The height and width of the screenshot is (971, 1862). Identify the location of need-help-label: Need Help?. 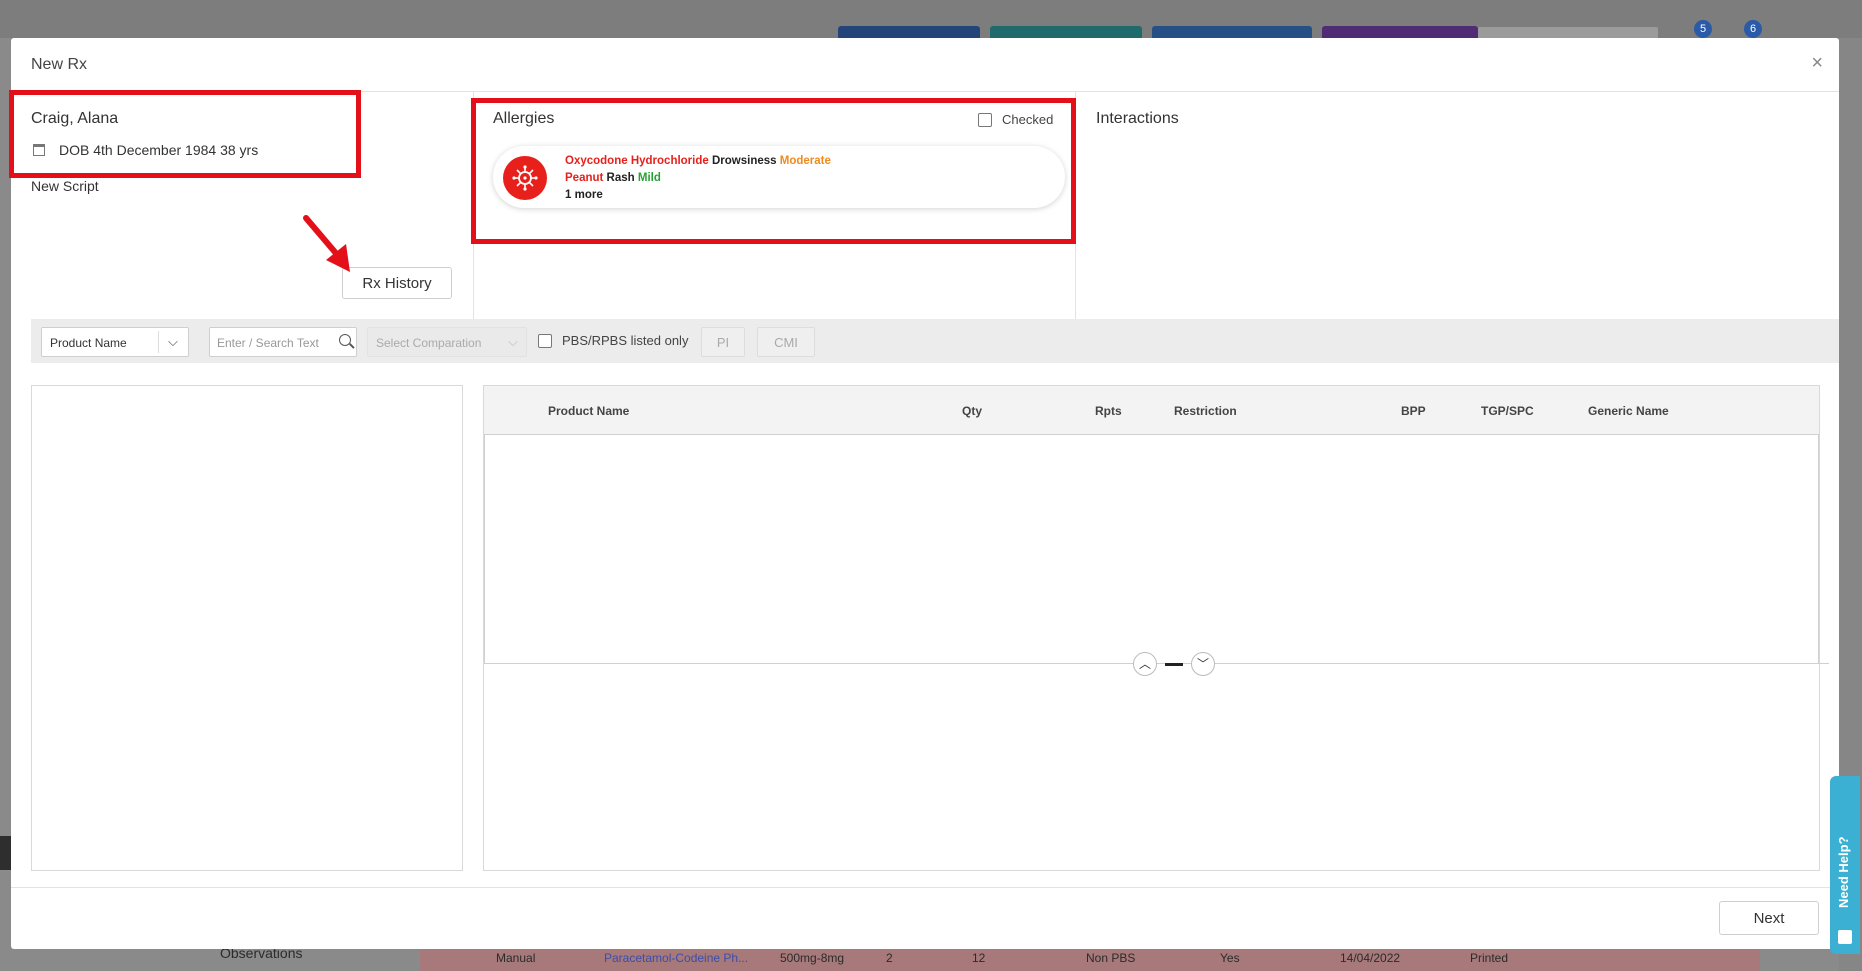
(1843, 872).